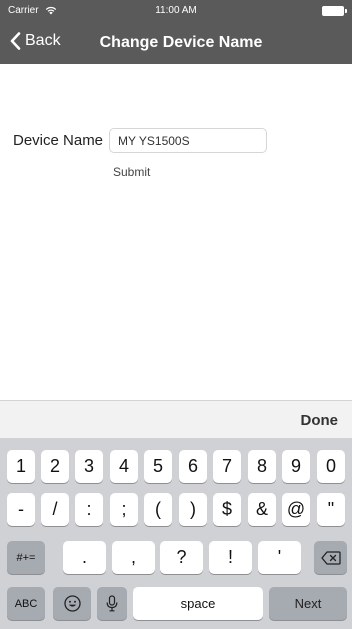 Image resolution: width=352 pixels, height=629 pixels. Describe the element at coordinates (279, 557) in the screenshot. I see `key-apostrophe: '` at that location.